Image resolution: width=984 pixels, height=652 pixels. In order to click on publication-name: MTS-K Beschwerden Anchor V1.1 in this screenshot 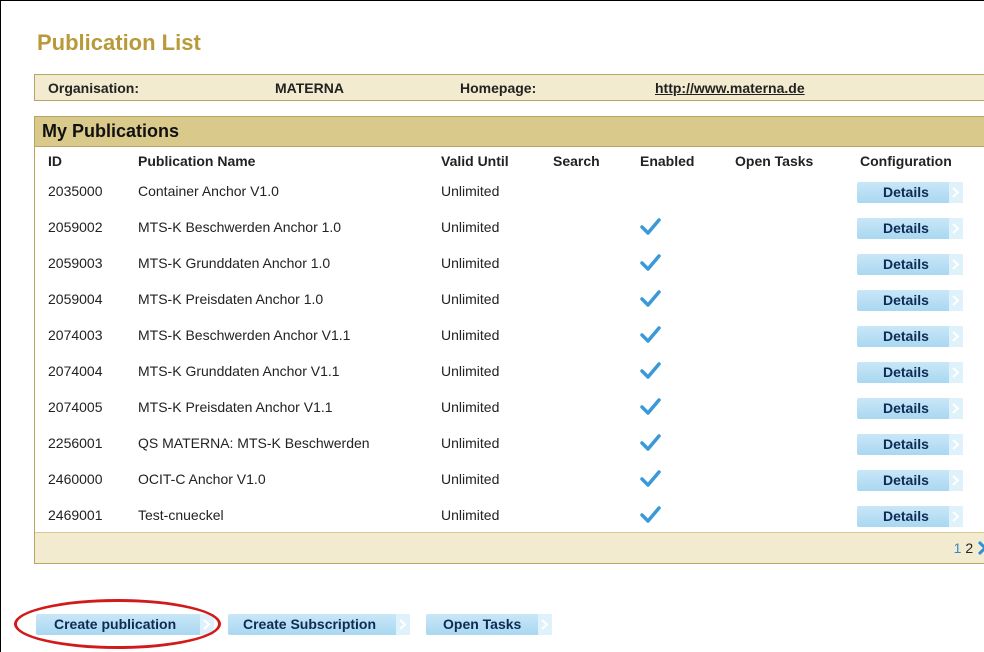, I will do `click(244, 335)`.